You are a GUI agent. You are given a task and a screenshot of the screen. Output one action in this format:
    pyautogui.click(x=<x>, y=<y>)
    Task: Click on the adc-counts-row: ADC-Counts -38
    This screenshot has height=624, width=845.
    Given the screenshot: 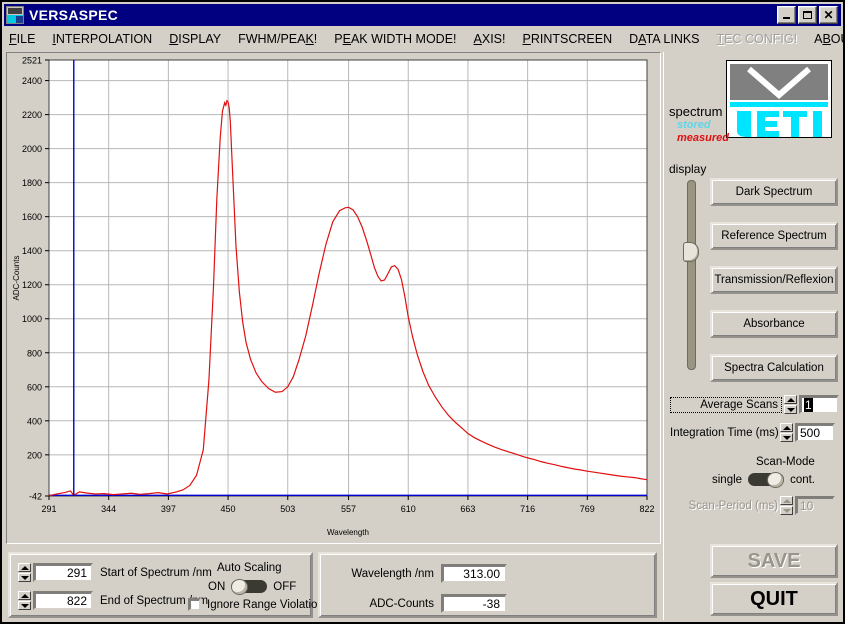 What is the action you would take?
    pyautogui.click(x=417, y=603)
    